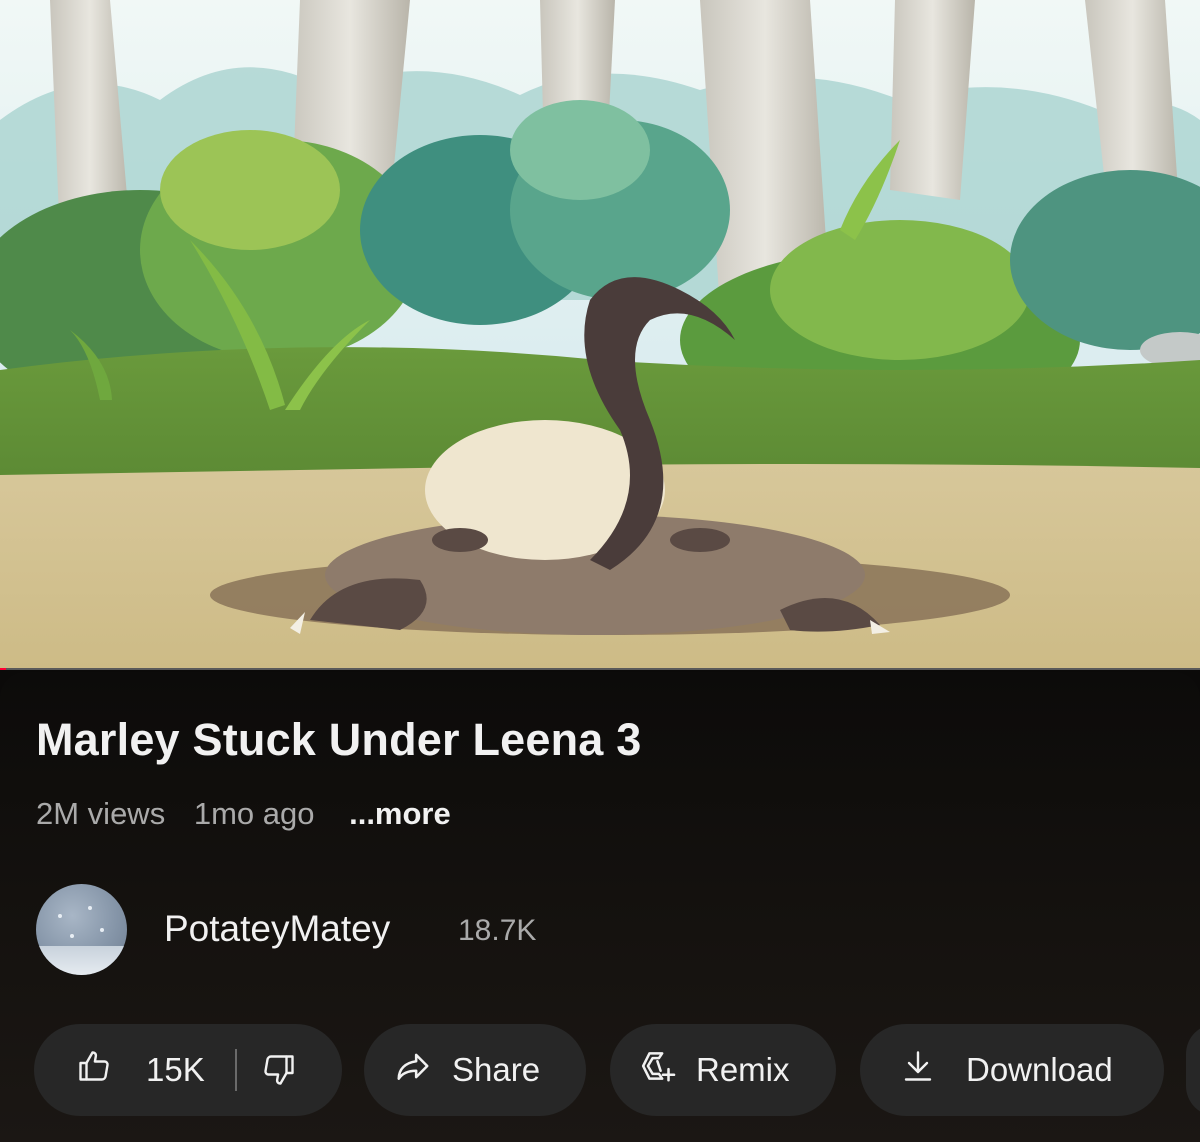 Image resolution: width=1200 pixels, height=1142 pixels. I want to click on video-title: Marley Stuck Under Leena 3, so click(339, 739).